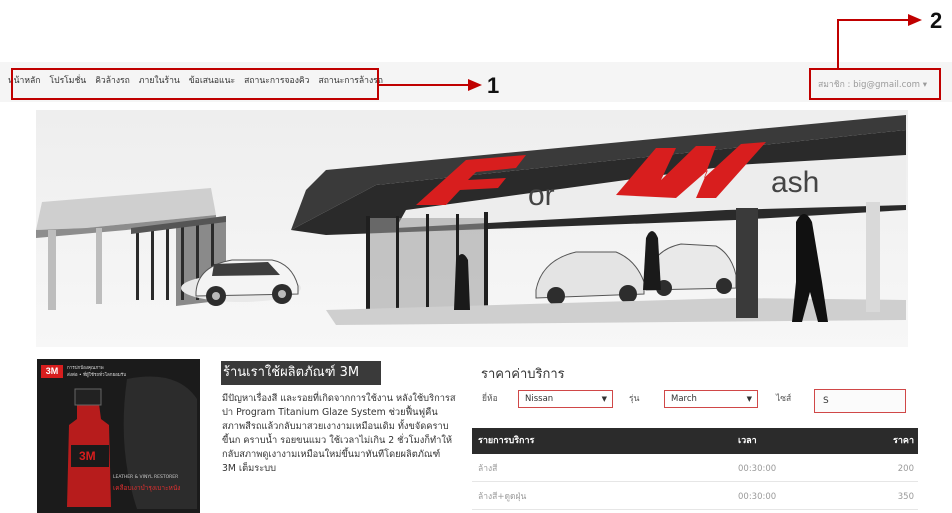 This screenshot has width=952, height=513. I want to click on price-table-header: รายการบริการ เวลา ราคา, so click(695, 441).